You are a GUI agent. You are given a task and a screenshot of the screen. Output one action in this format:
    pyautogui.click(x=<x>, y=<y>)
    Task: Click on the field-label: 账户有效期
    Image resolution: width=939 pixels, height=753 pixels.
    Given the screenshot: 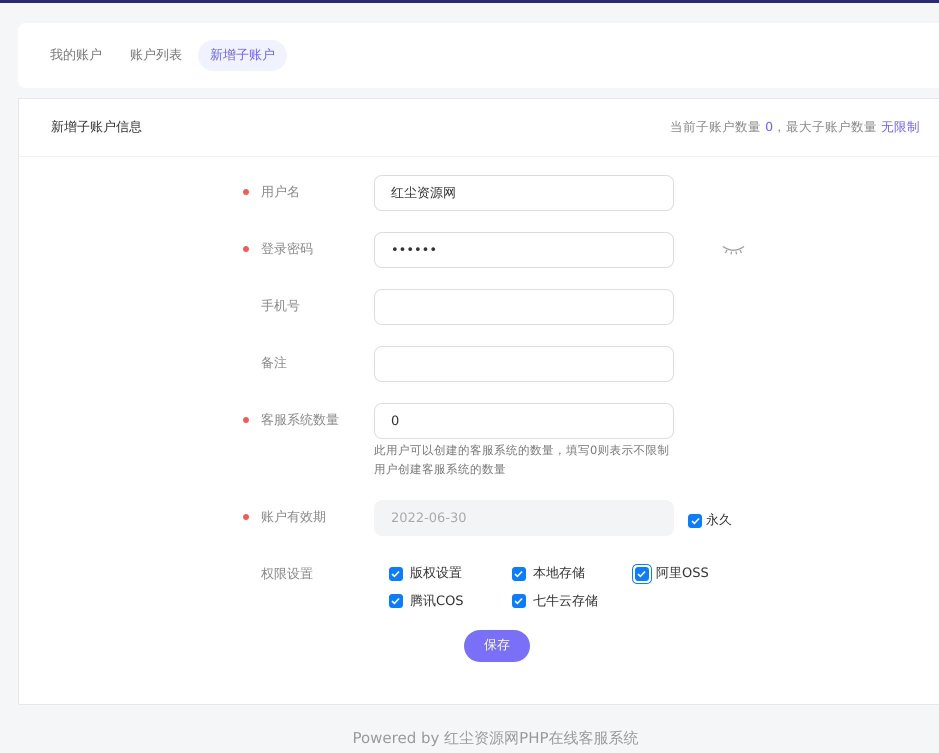 What is the action you would take?
    pyautogui.click(x=294, y=518)
    